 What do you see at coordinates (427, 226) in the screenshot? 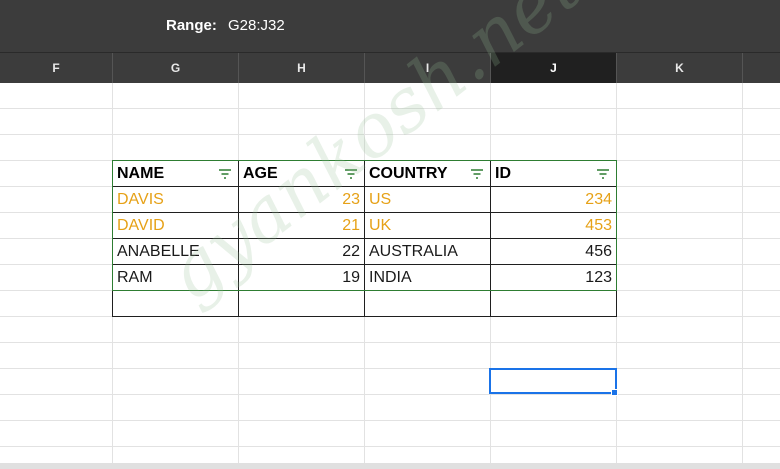
I see `cell-country: UK` at bounding box center [427, 226].